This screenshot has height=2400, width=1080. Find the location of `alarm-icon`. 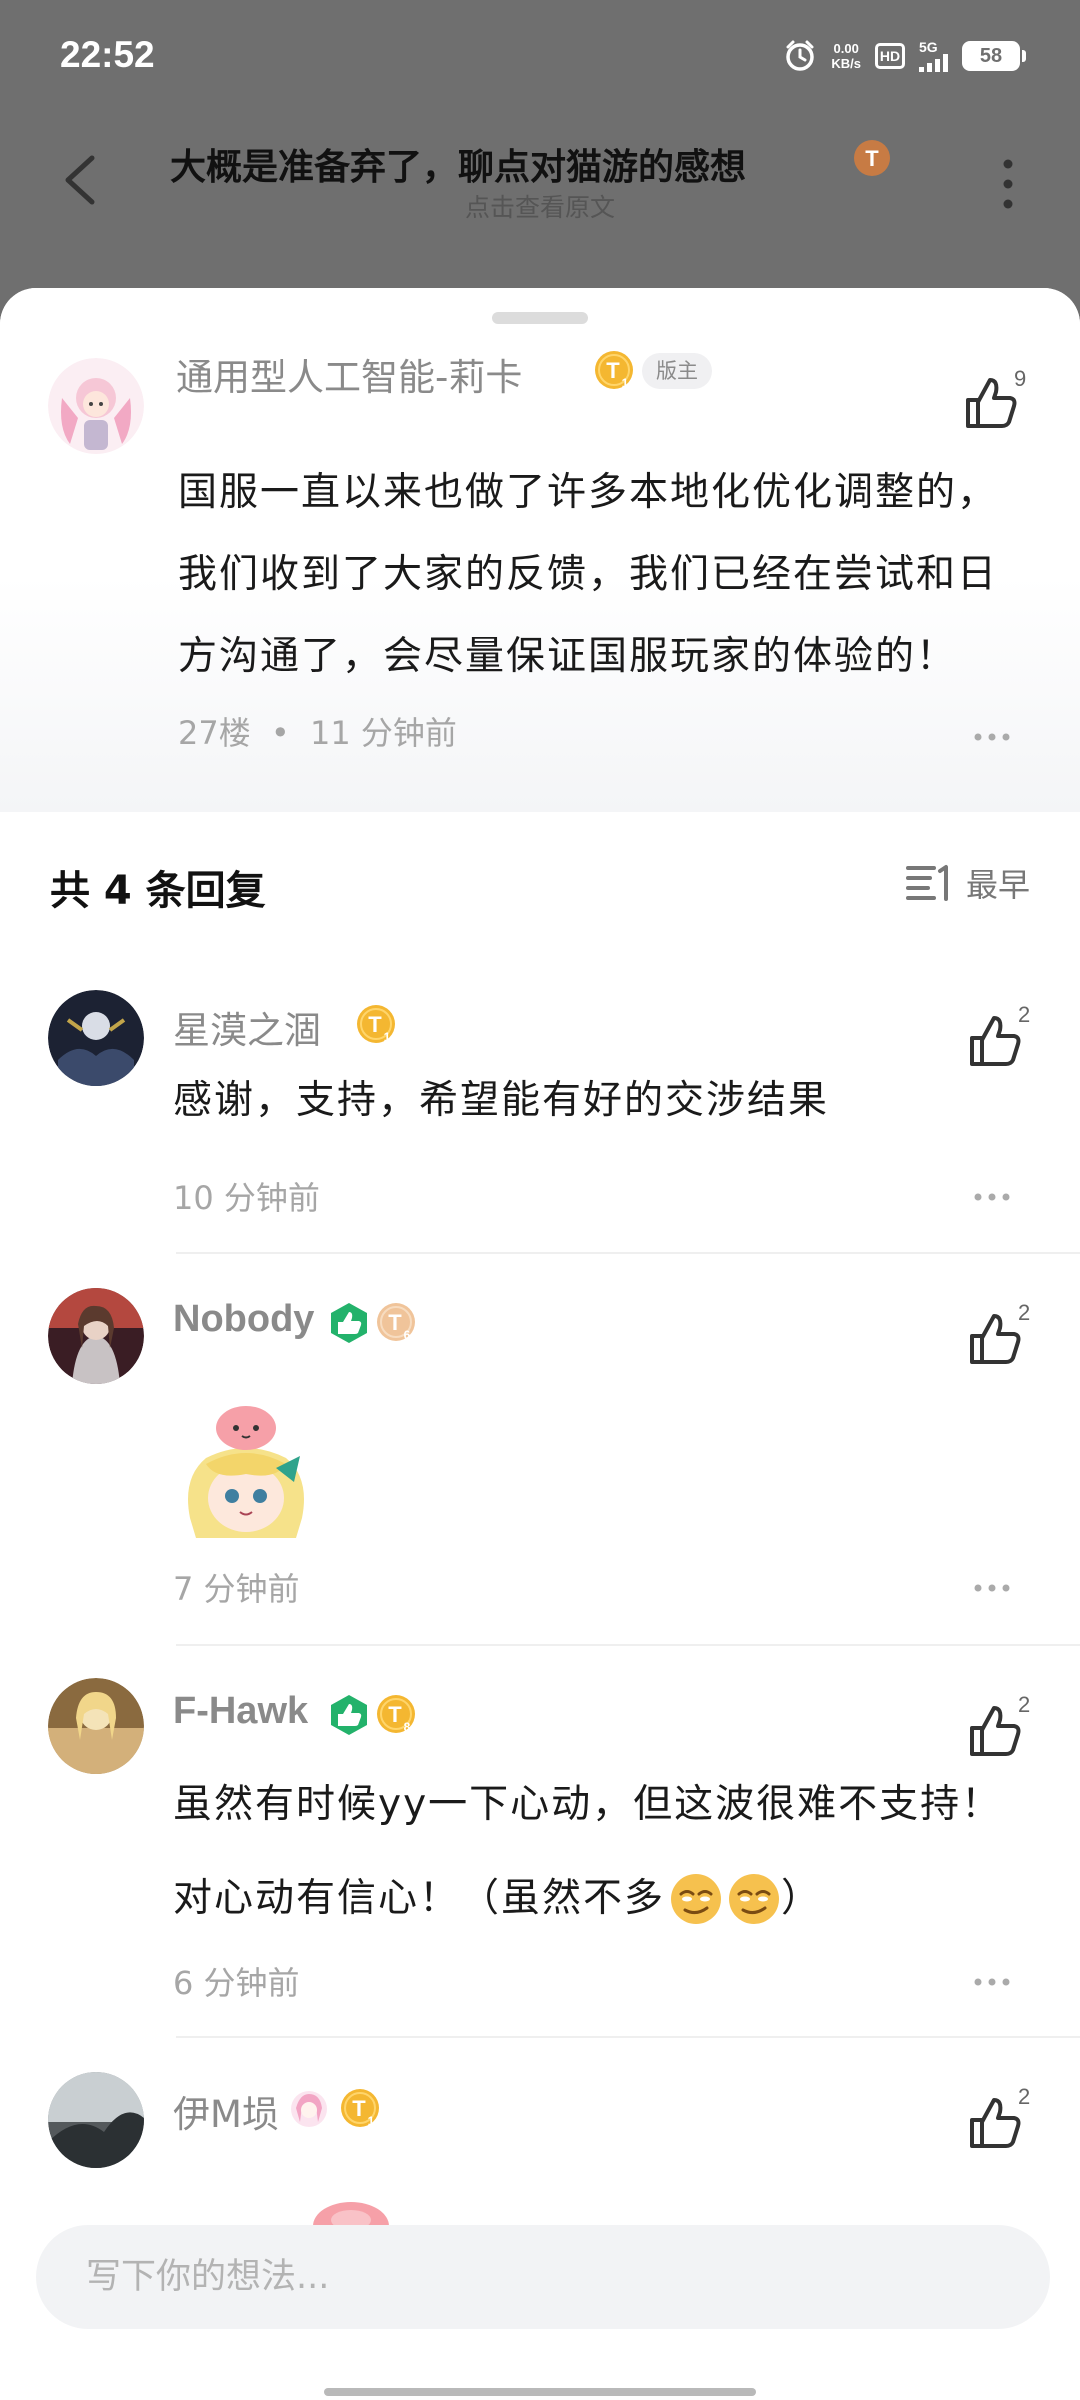

alarm-icon is located at coordinates (800, 55).